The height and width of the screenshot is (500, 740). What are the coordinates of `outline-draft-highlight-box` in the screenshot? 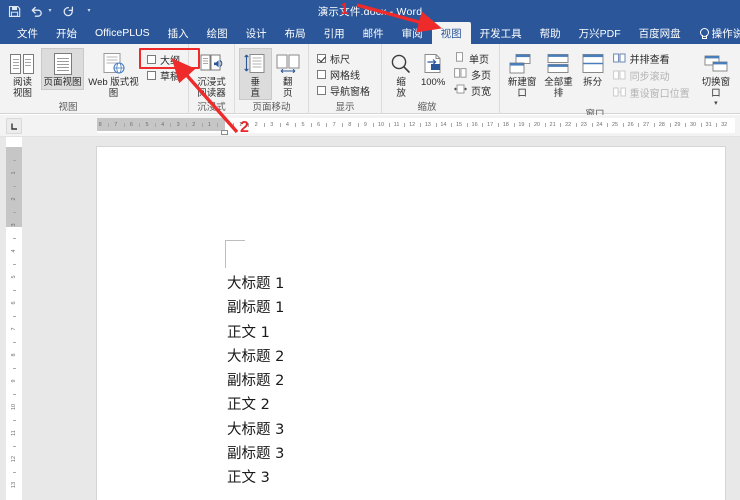 It's located at (169, 58).